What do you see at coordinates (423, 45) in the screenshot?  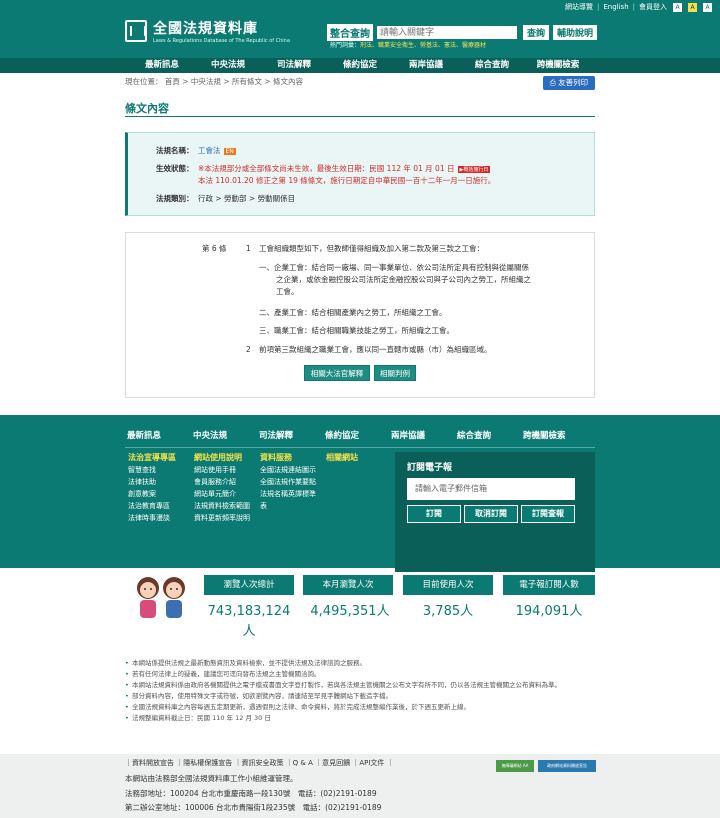 I see `hot-words: 刑法、職業安全衛生、勞基法、憲法、醫療器材` at bounding box center [423, 45].